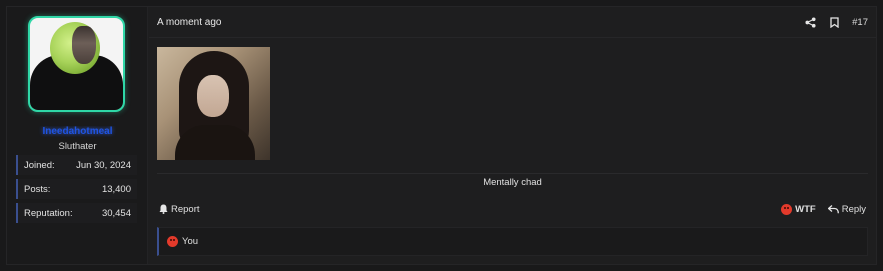 The height and width of the screenshot is (271, 883). I want to click on stat-value: 13,400, so click(116, 189).